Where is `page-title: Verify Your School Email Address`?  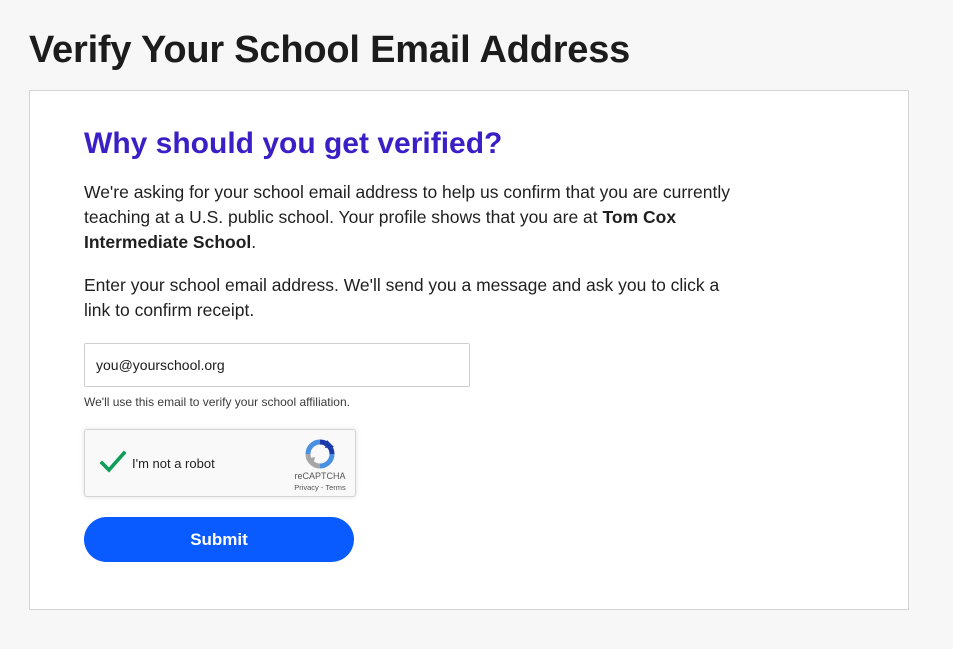
page-title: Verify Your School Email Address is located at coordinates (330, 50).